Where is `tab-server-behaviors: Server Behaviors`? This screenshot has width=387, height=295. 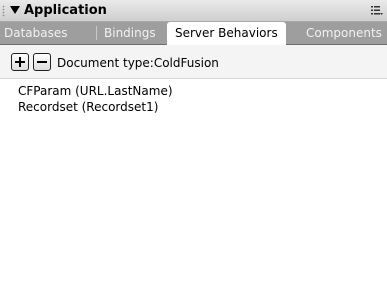 tab-server-behaviors: Server Behaviors is located at coordinates (226, 33).